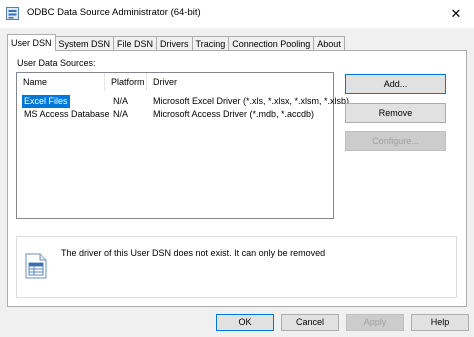 The height and width of the screenshot is (337, 474). Describe the element at coordinates (245, 322) in the screenshot. I see `ok-button: OK` at that location.